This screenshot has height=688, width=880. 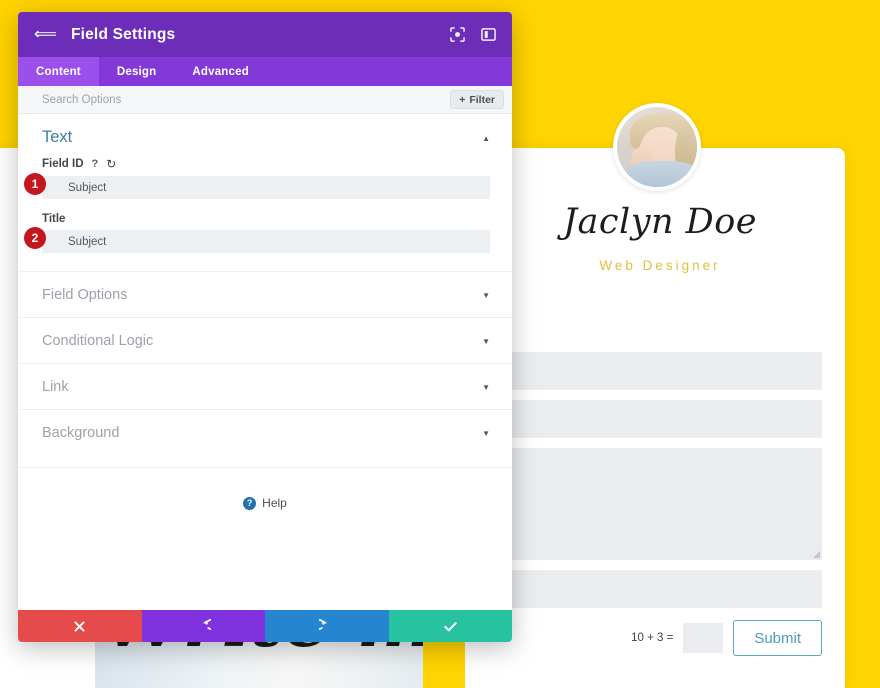 What do you see at coordinates (123, 34) in the screenshot?
I see `modal-title: Field Settings` at bounding box center [123, 34].